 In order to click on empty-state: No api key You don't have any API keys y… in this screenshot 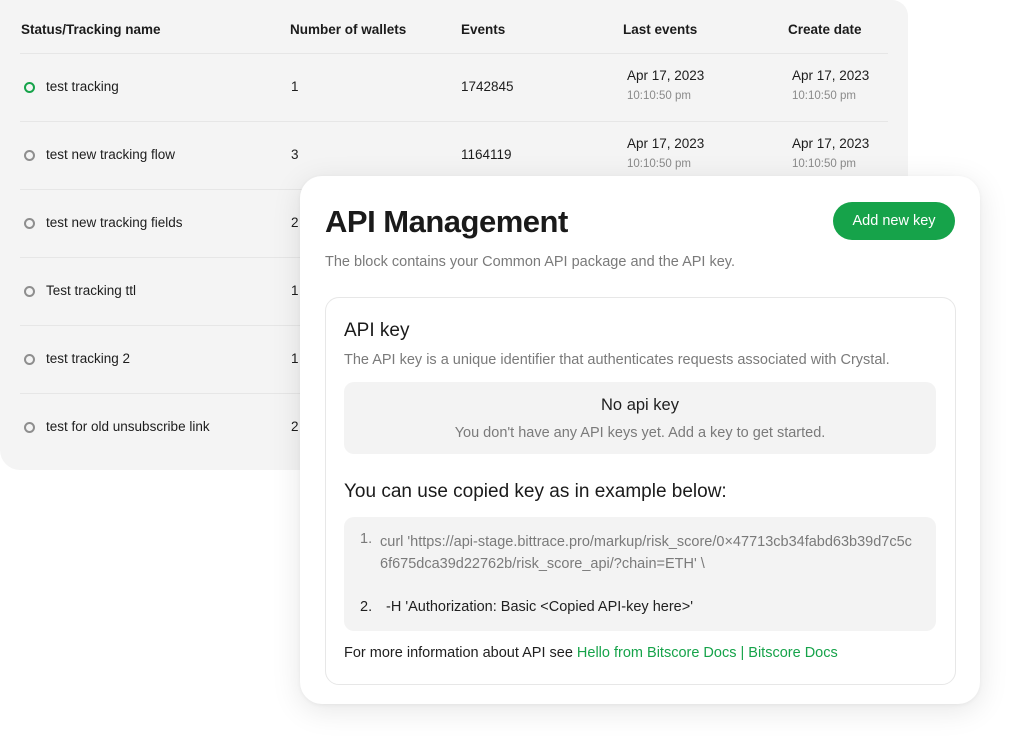, I will do `click(640, 418)`.